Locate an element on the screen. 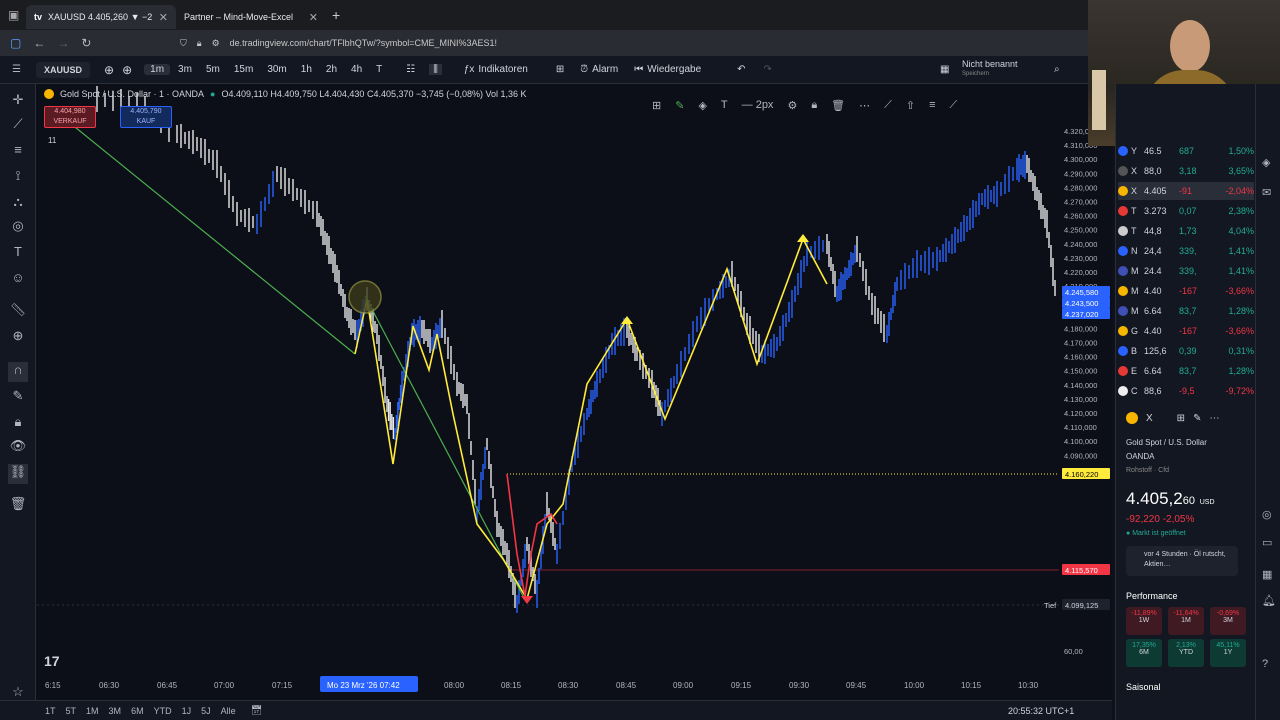  undo-icon: ↶ is located at coordinates (741, 69).